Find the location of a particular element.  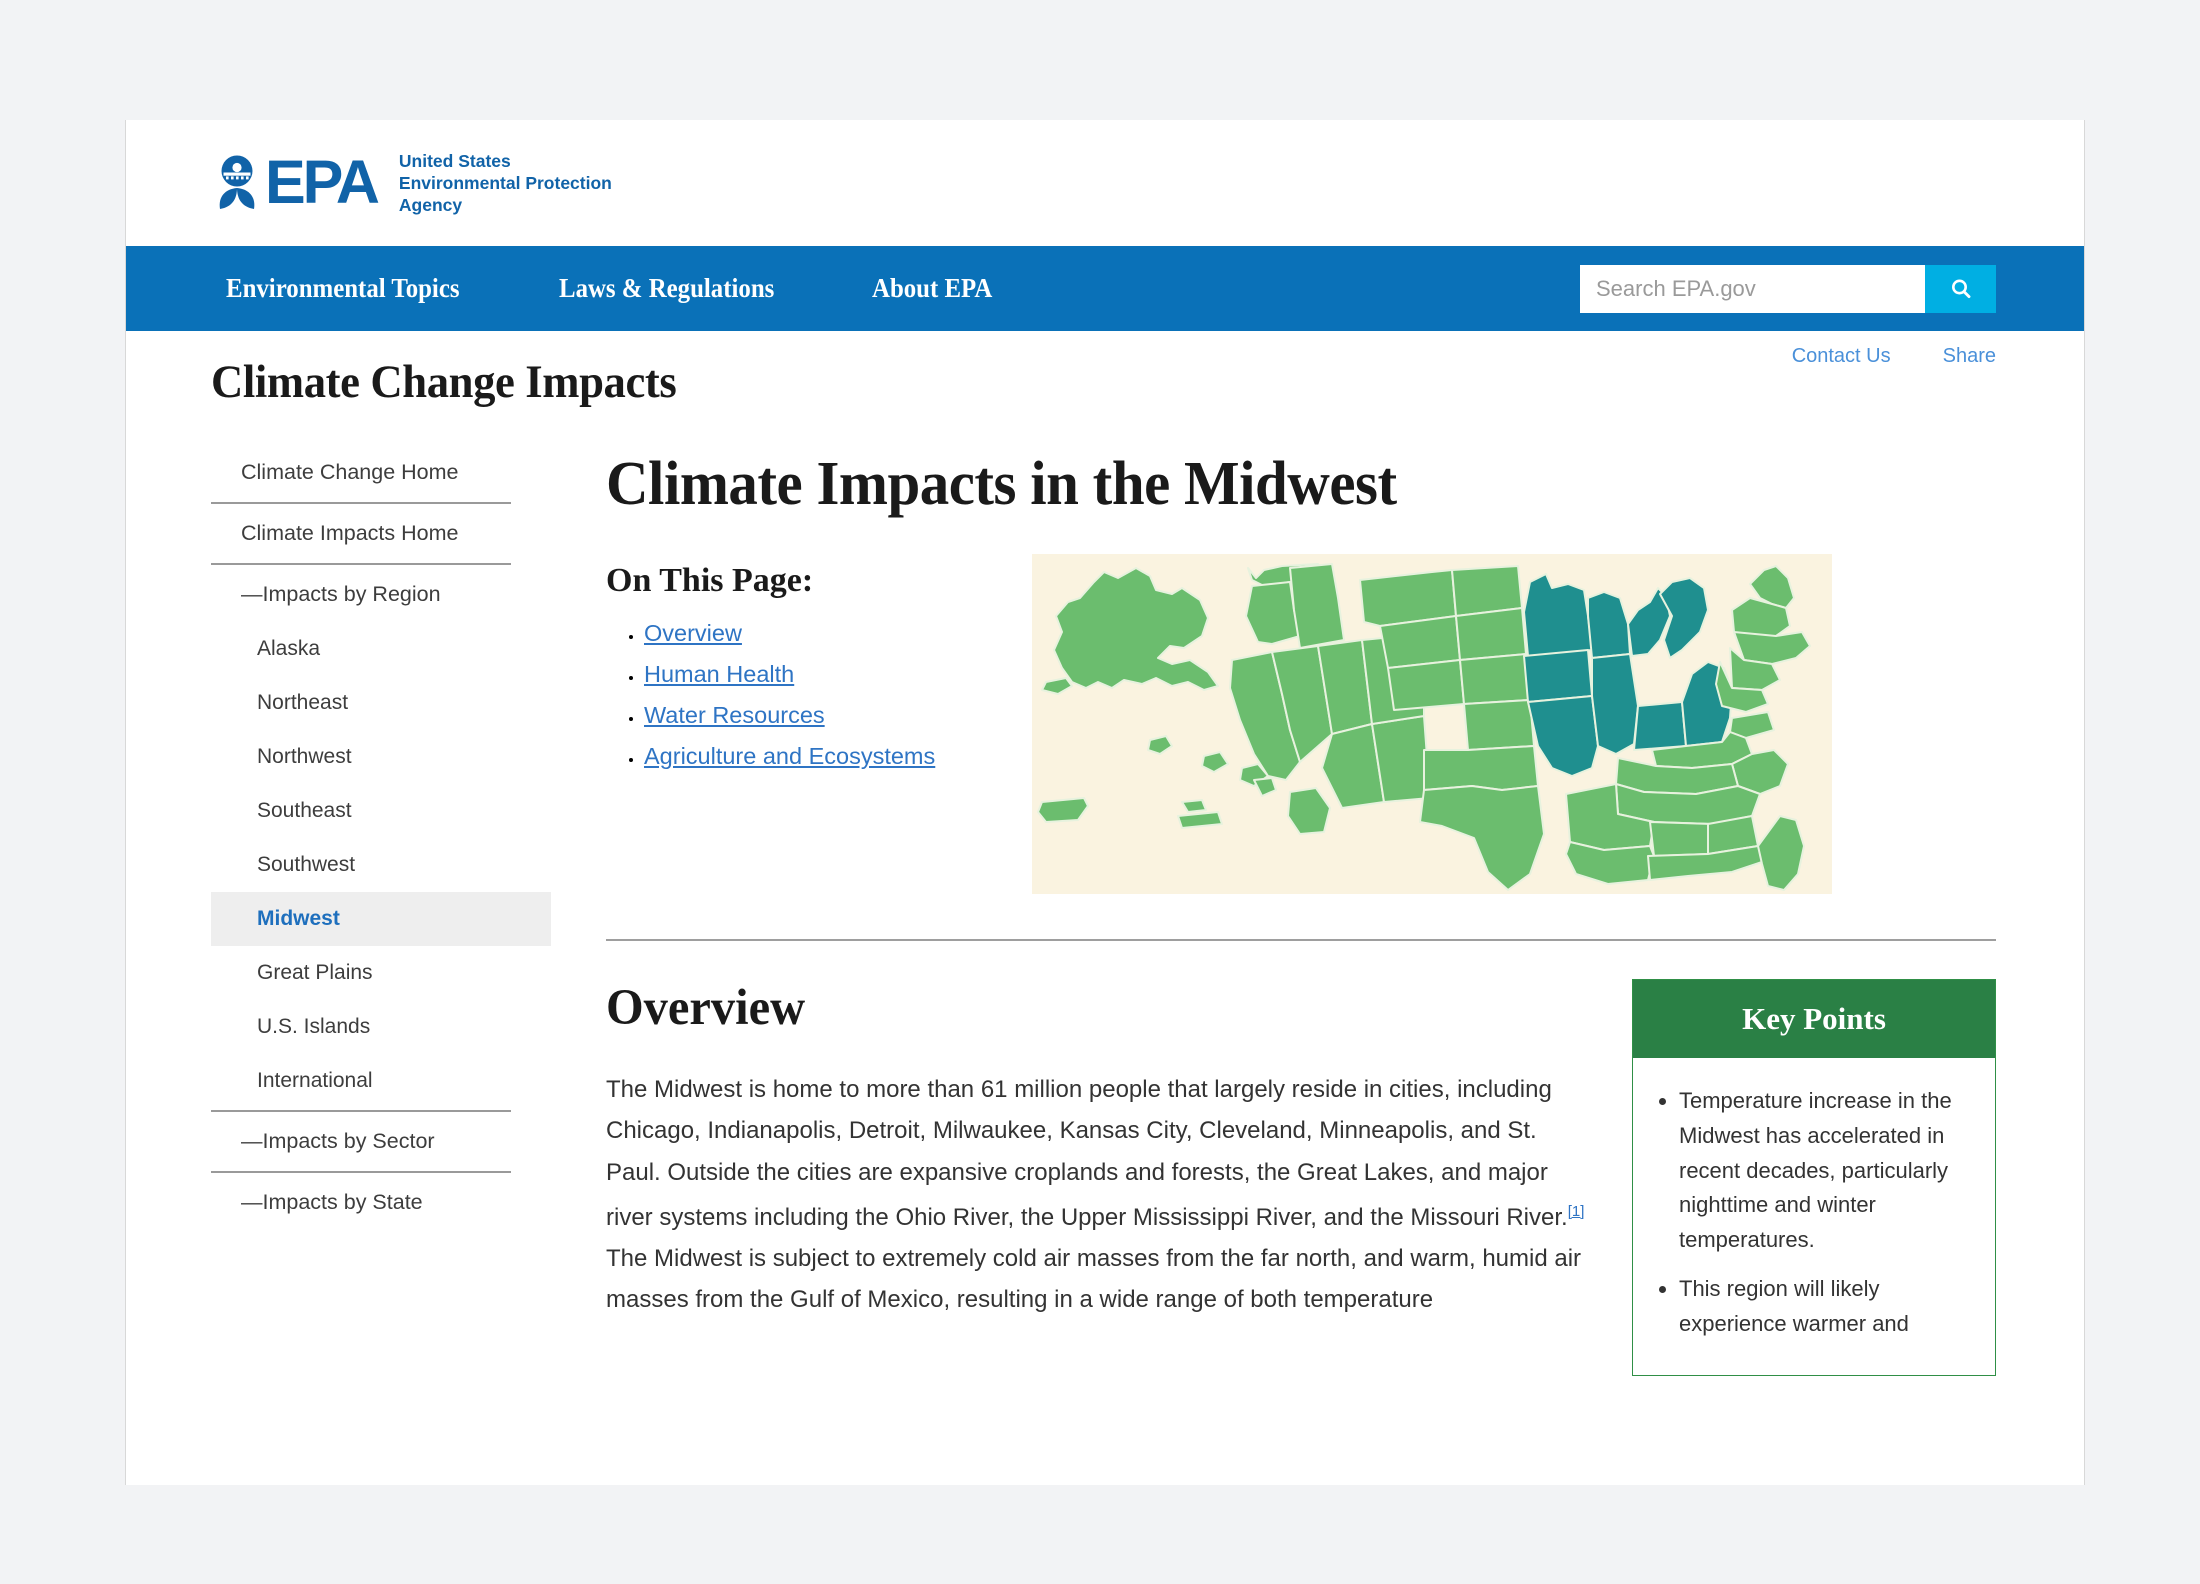

on-this-page-link-water-resources: Water Resources is located at coordinates (734, 715).